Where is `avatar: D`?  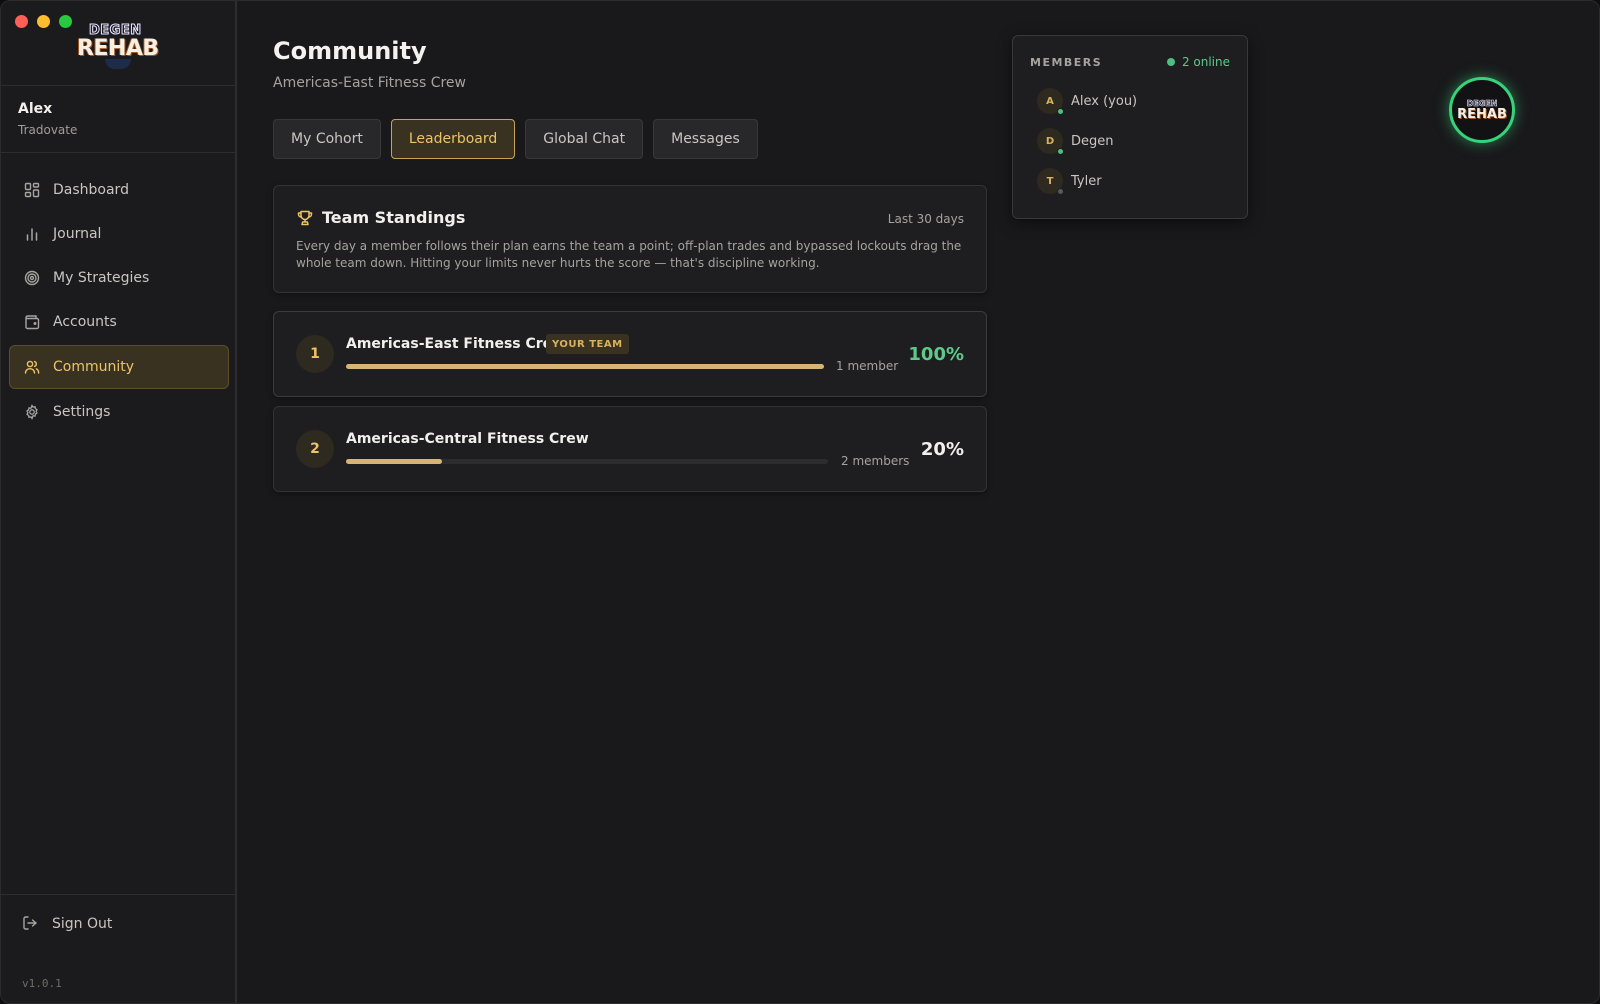
avatar: D is located at coordinates (1050, 141).